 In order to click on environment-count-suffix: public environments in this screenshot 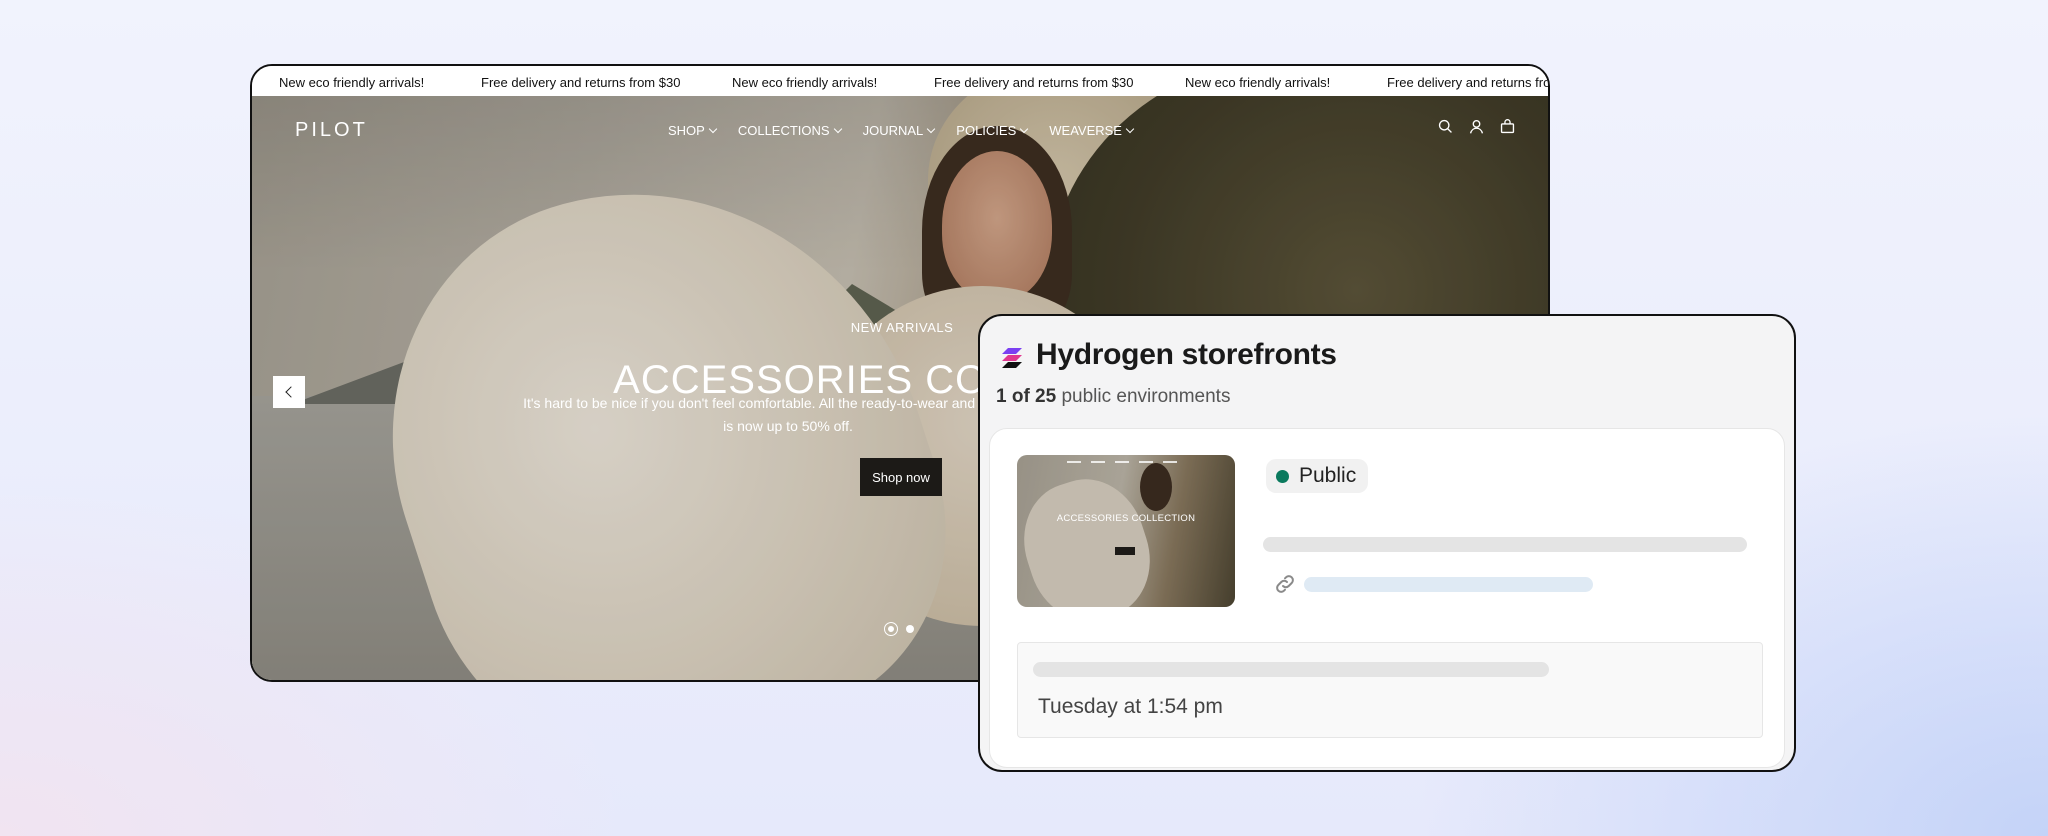, I will do `click(1146, 396)`.